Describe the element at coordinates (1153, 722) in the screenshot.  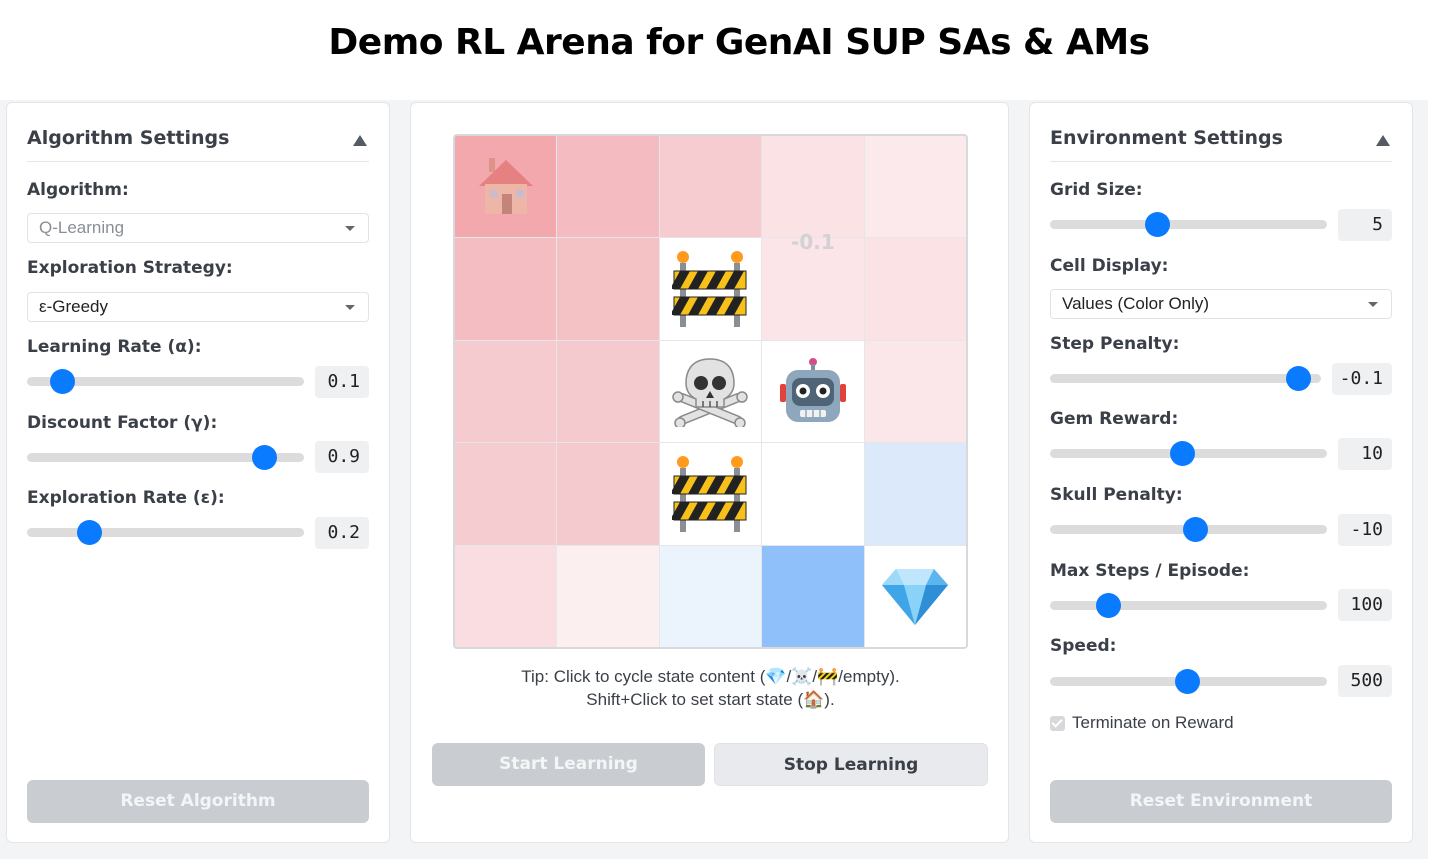
I see `terminate-on-reward-label: Terminate on Reward` at that location.